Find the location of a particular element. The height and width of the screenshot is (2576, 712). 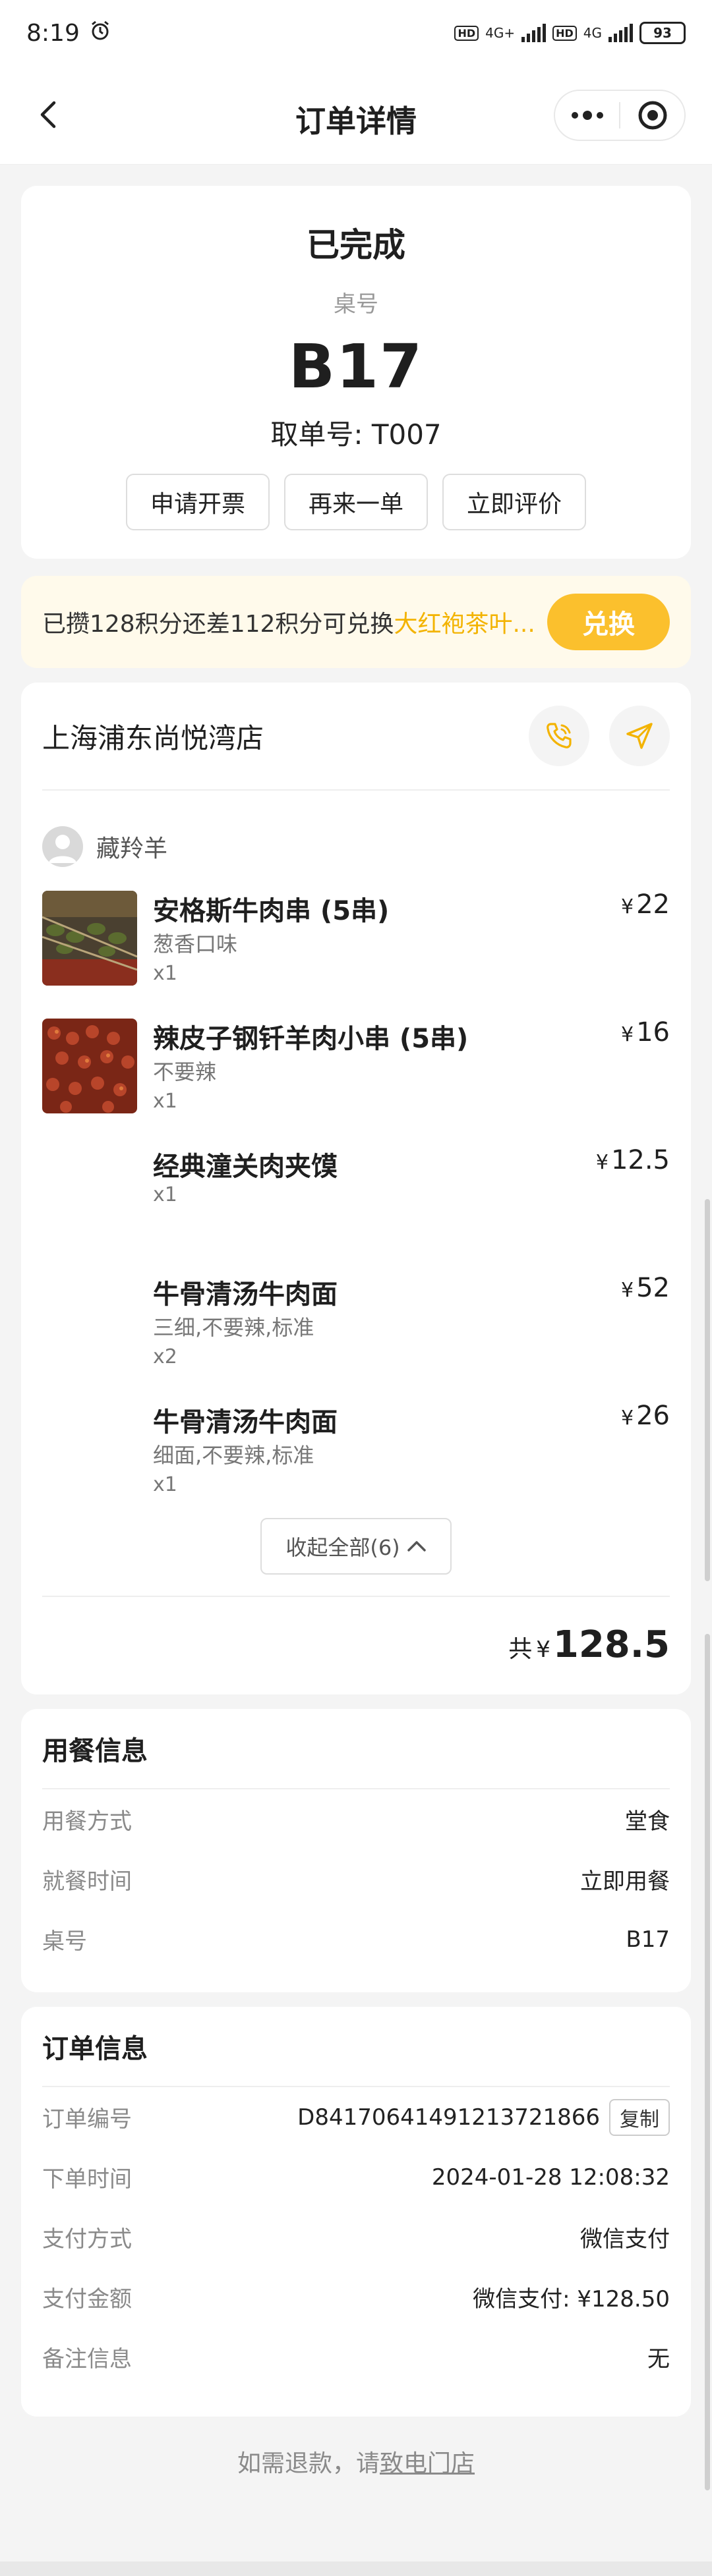

lamb-skewer-image is located at coordinates (89, 1066).